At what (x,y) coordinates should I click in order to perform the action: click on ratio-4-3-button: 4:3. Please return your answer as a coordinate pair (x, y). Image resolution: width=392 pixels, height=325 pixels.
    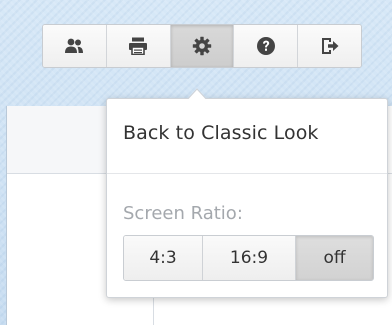
    Looking at the image, I should click on (163, 258).